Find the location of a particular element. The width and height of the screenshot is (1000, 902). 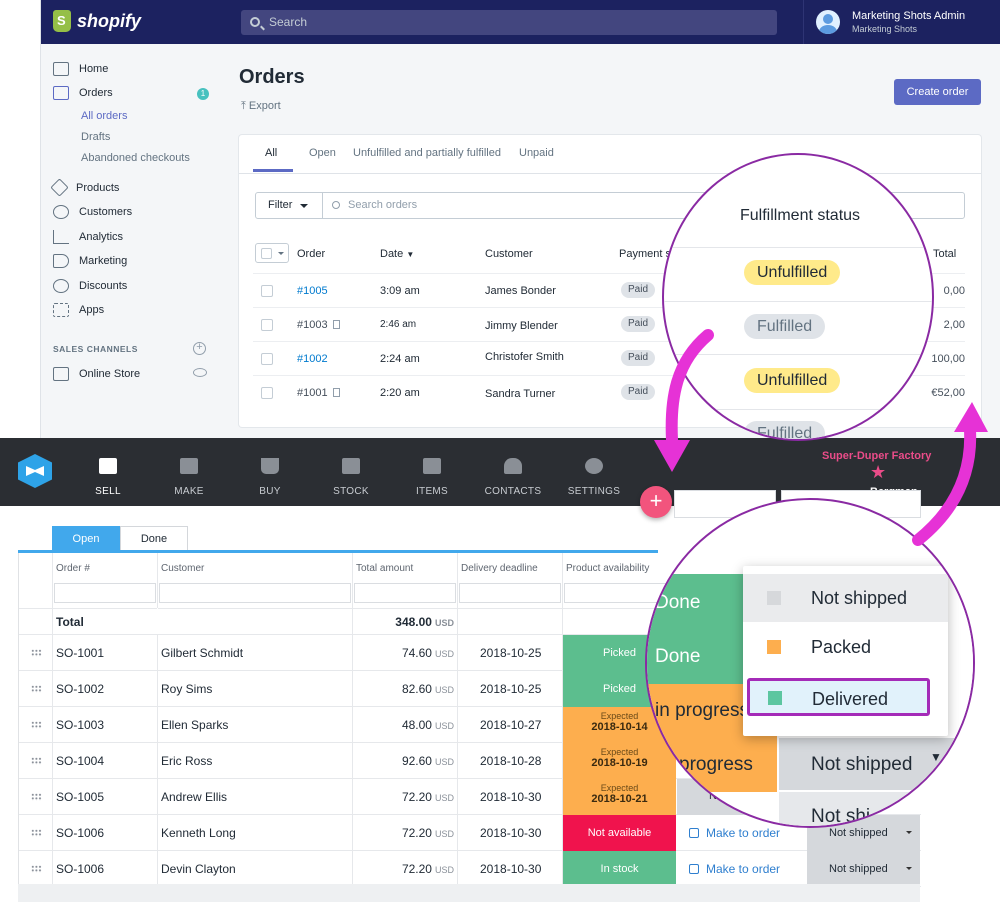

option-packed: Packed is located at coordinates (845, 647).